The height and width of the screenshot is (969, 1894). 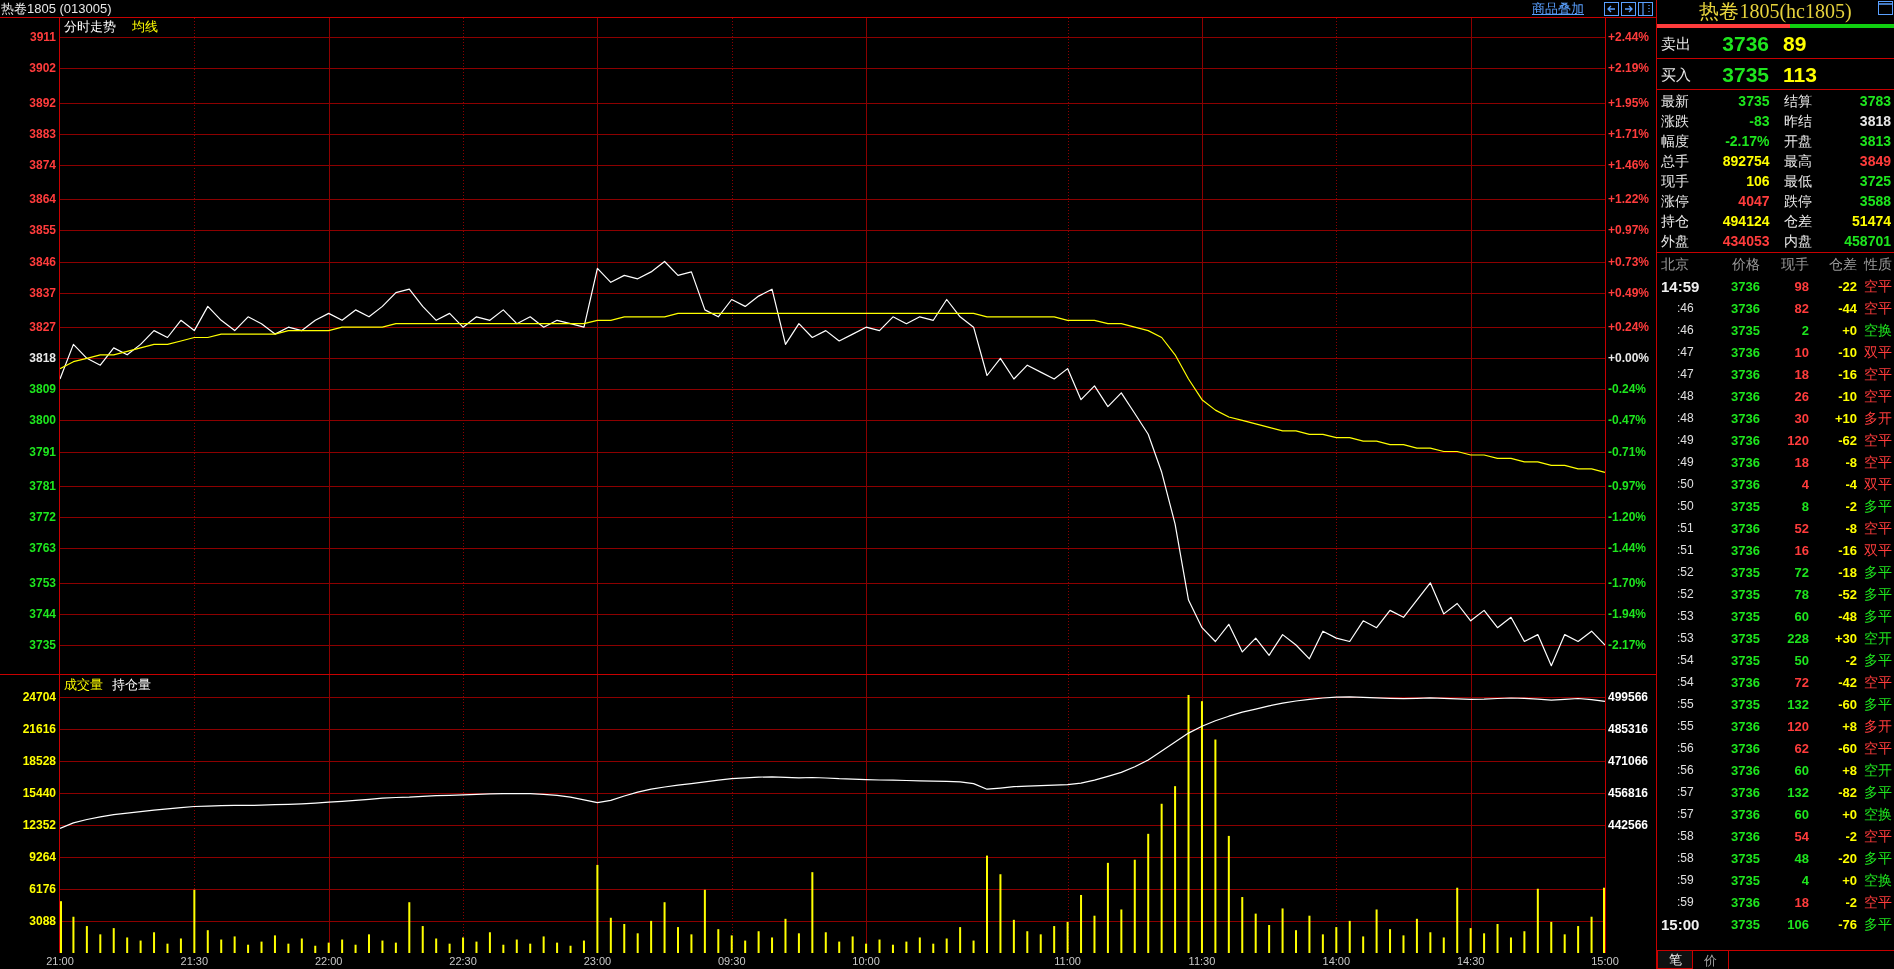 I want to click on trade-oi-change: +30, so click(x=1845, y=638).